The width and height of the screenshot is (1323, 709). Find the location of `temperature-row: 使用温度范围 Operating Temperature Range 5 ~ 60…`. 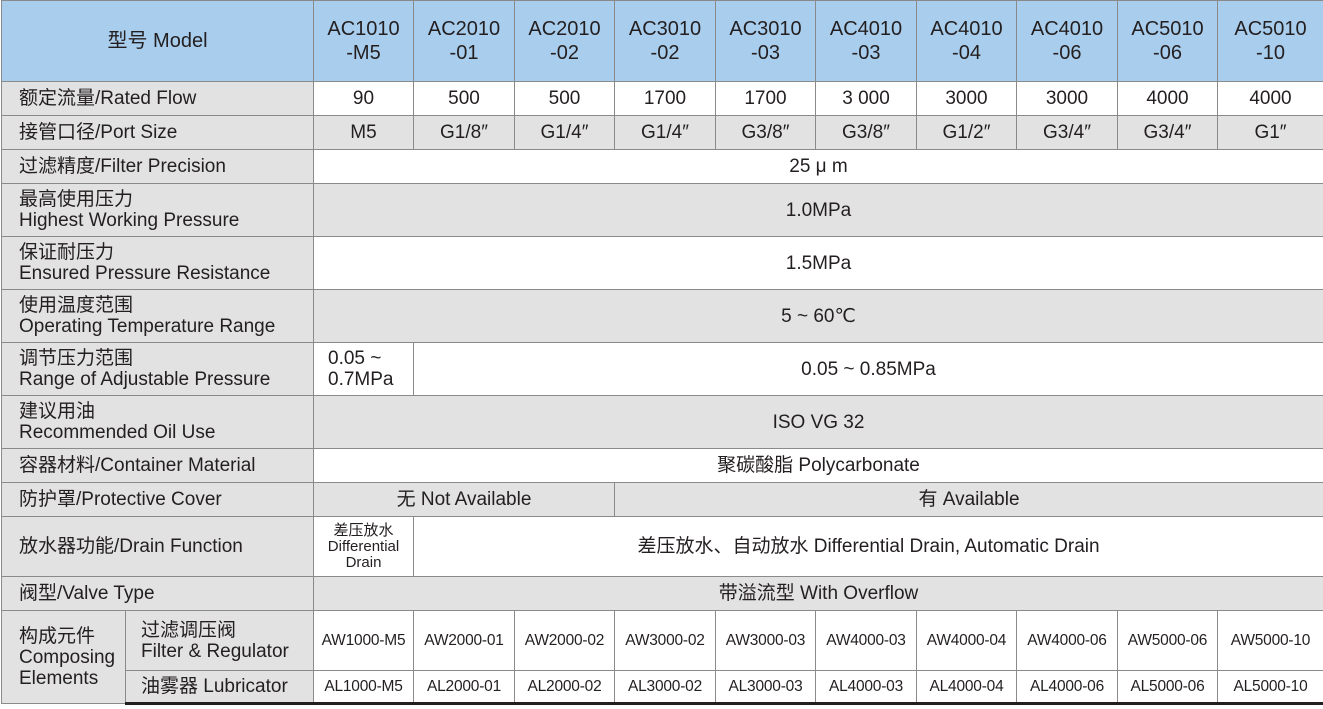

temperature-row: 使用温度范围 Operating Temperature Range 5 ~ 60… is located at coordinates (662, 316).